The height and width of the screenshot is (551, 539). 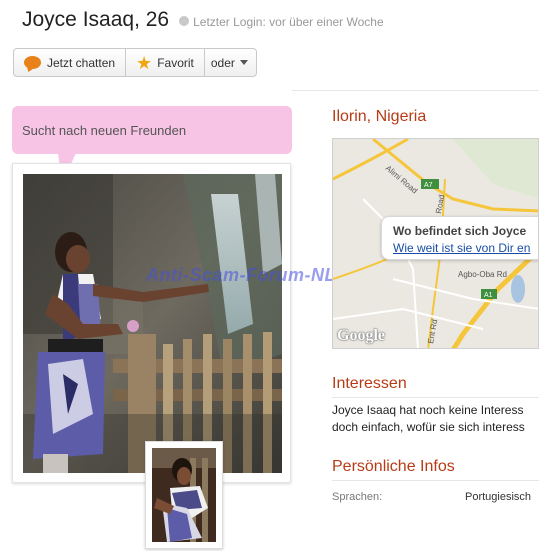 What do you see at coordinates (415, 90) in the screenshot?
I see `divider` at bounding box center [415, 90].